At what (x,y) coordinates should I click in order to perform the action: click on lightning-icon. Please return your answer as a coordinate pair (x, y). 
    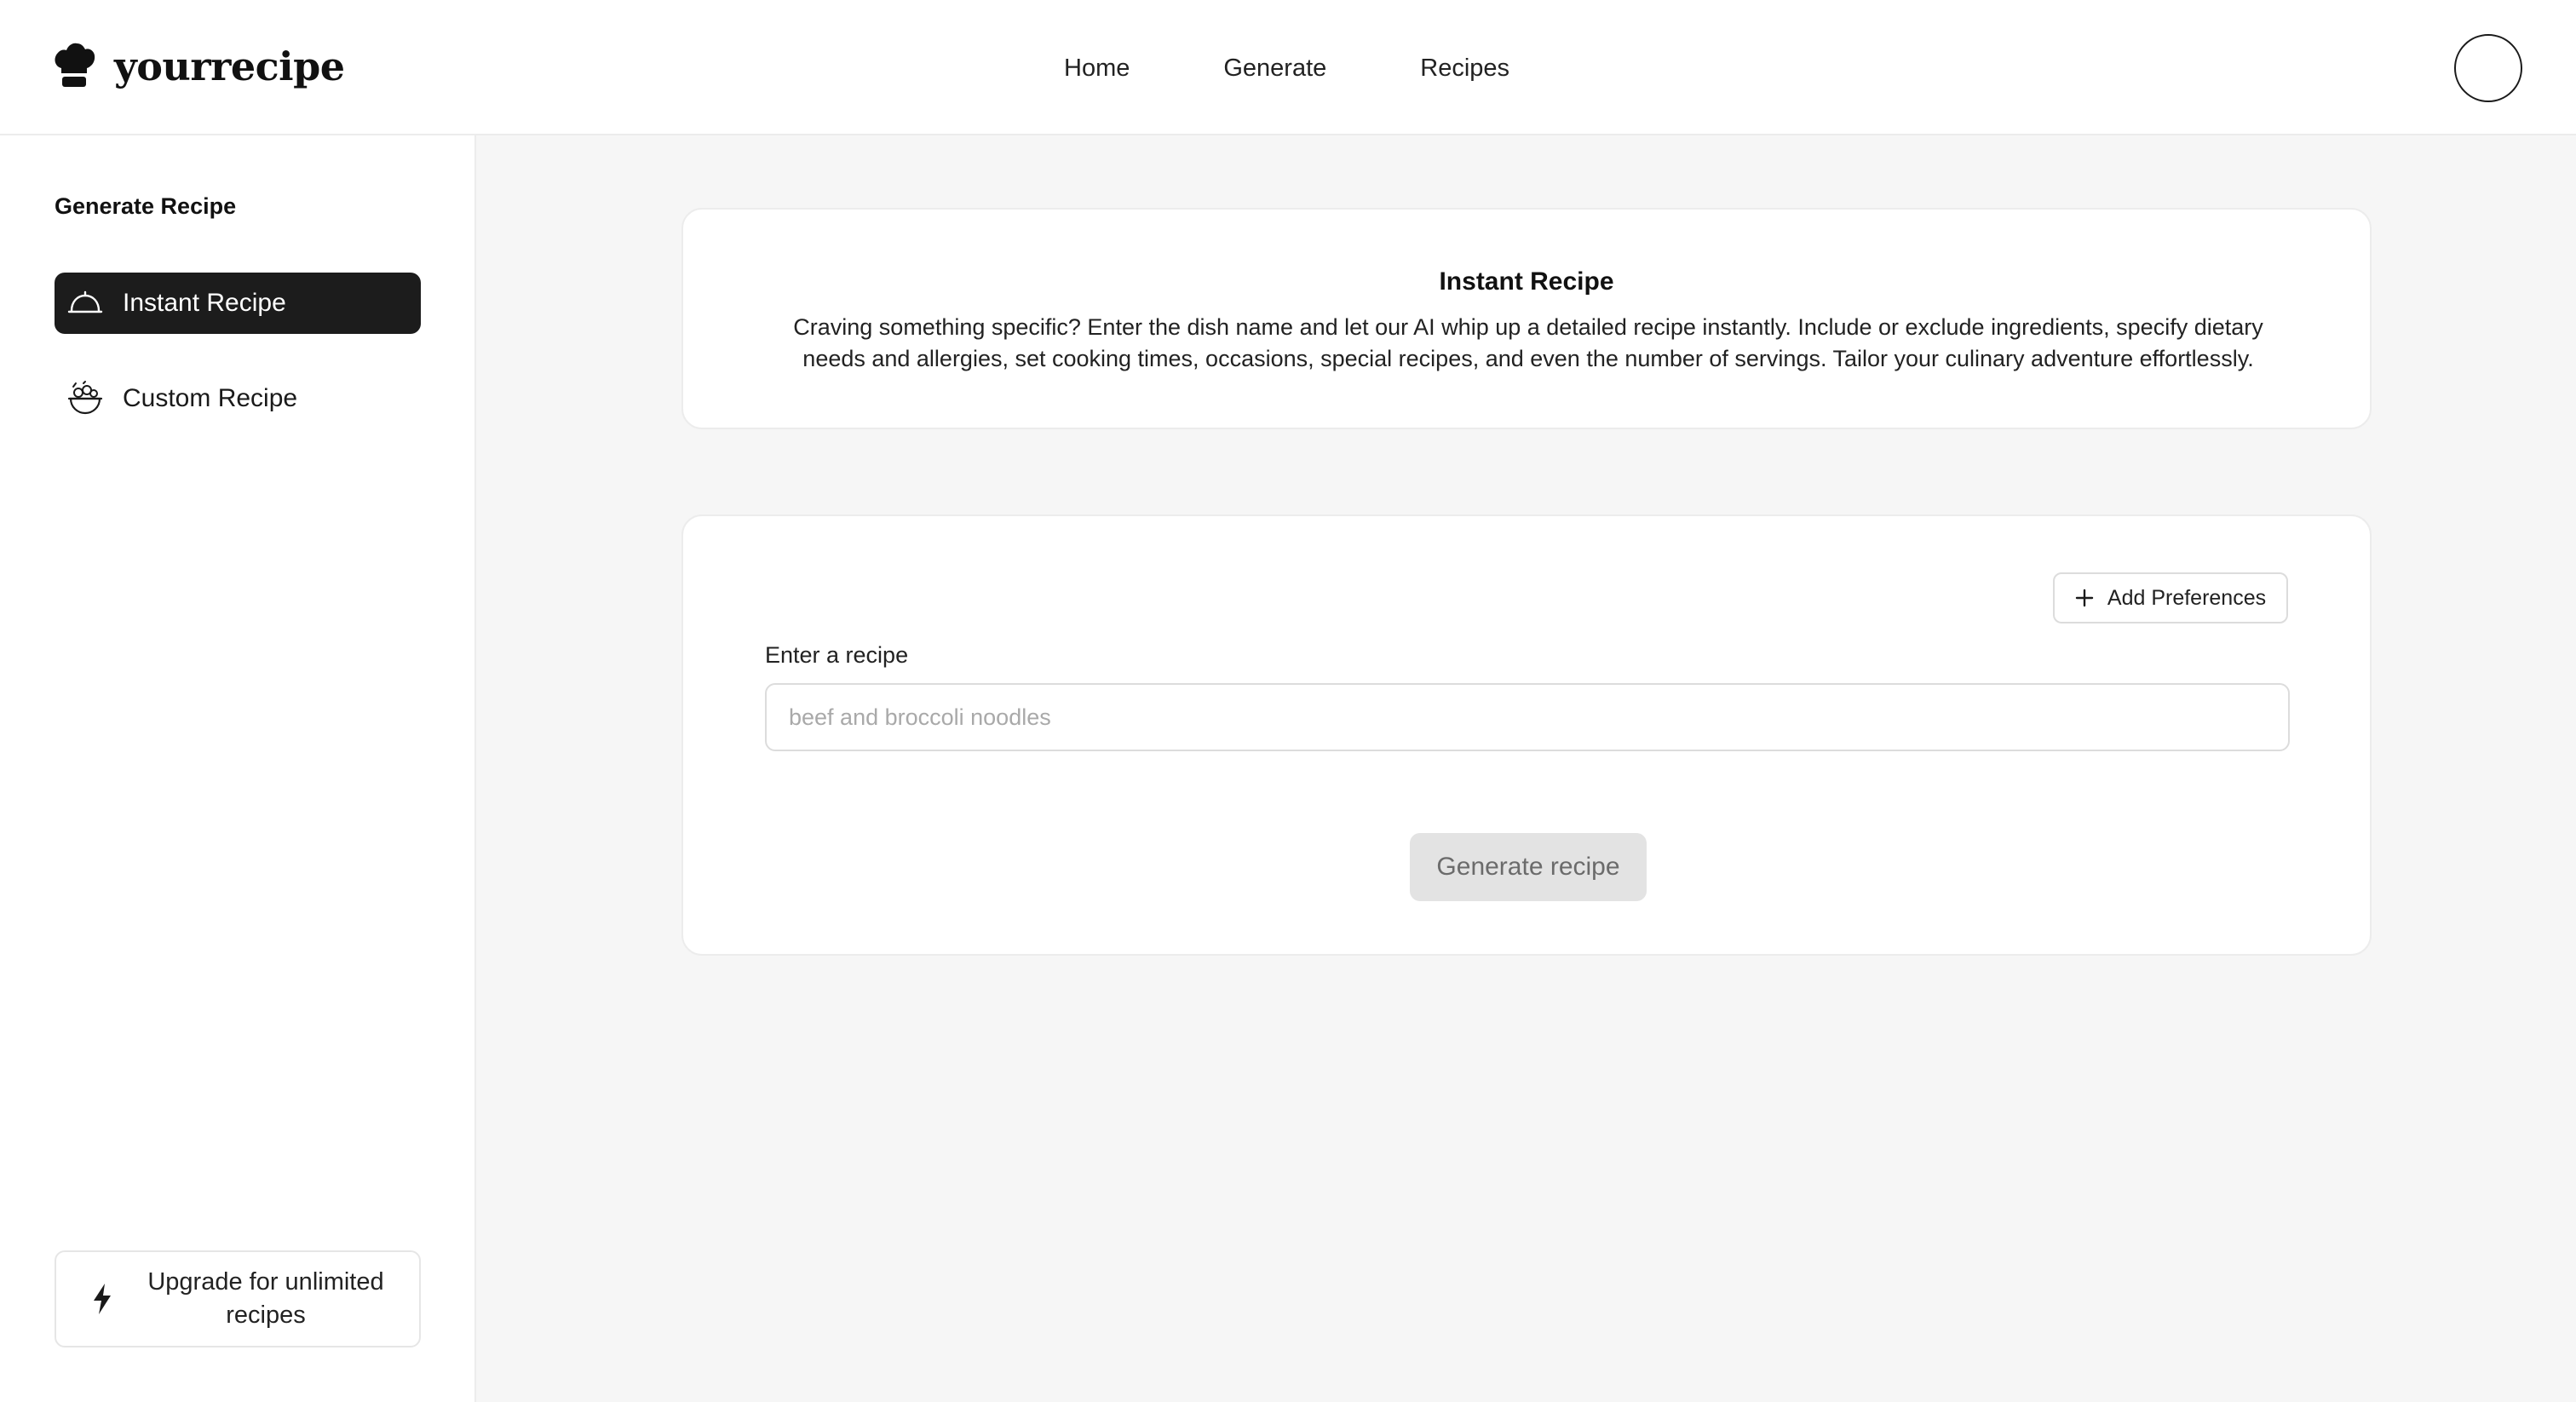
    Looking at the image, I should click on (103, 1299).